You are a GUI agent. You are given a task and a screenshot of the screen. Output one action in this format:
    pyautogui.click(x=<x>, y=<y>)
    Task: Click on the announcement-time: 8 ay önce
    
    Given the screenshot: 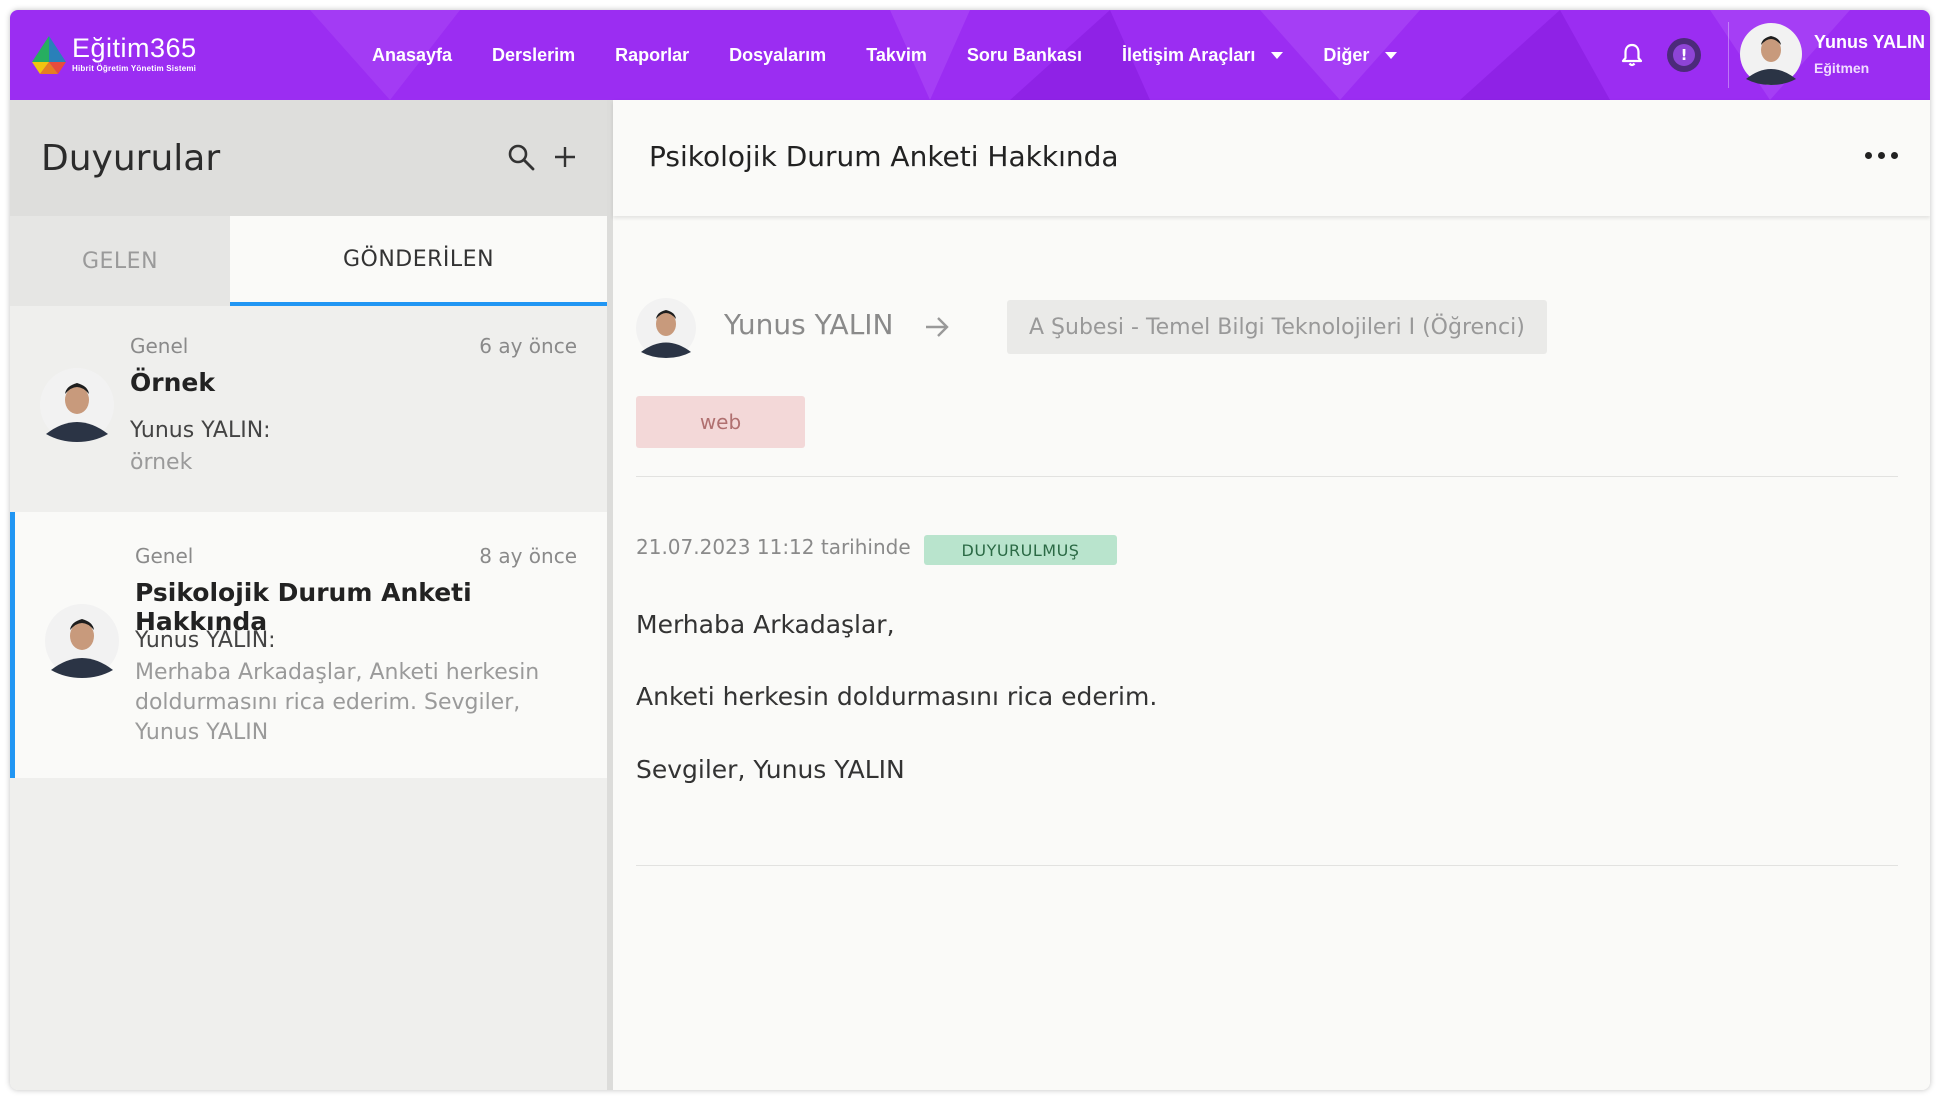 What is the action you would take?
    pyautogui.click(x=528, y=556)
    